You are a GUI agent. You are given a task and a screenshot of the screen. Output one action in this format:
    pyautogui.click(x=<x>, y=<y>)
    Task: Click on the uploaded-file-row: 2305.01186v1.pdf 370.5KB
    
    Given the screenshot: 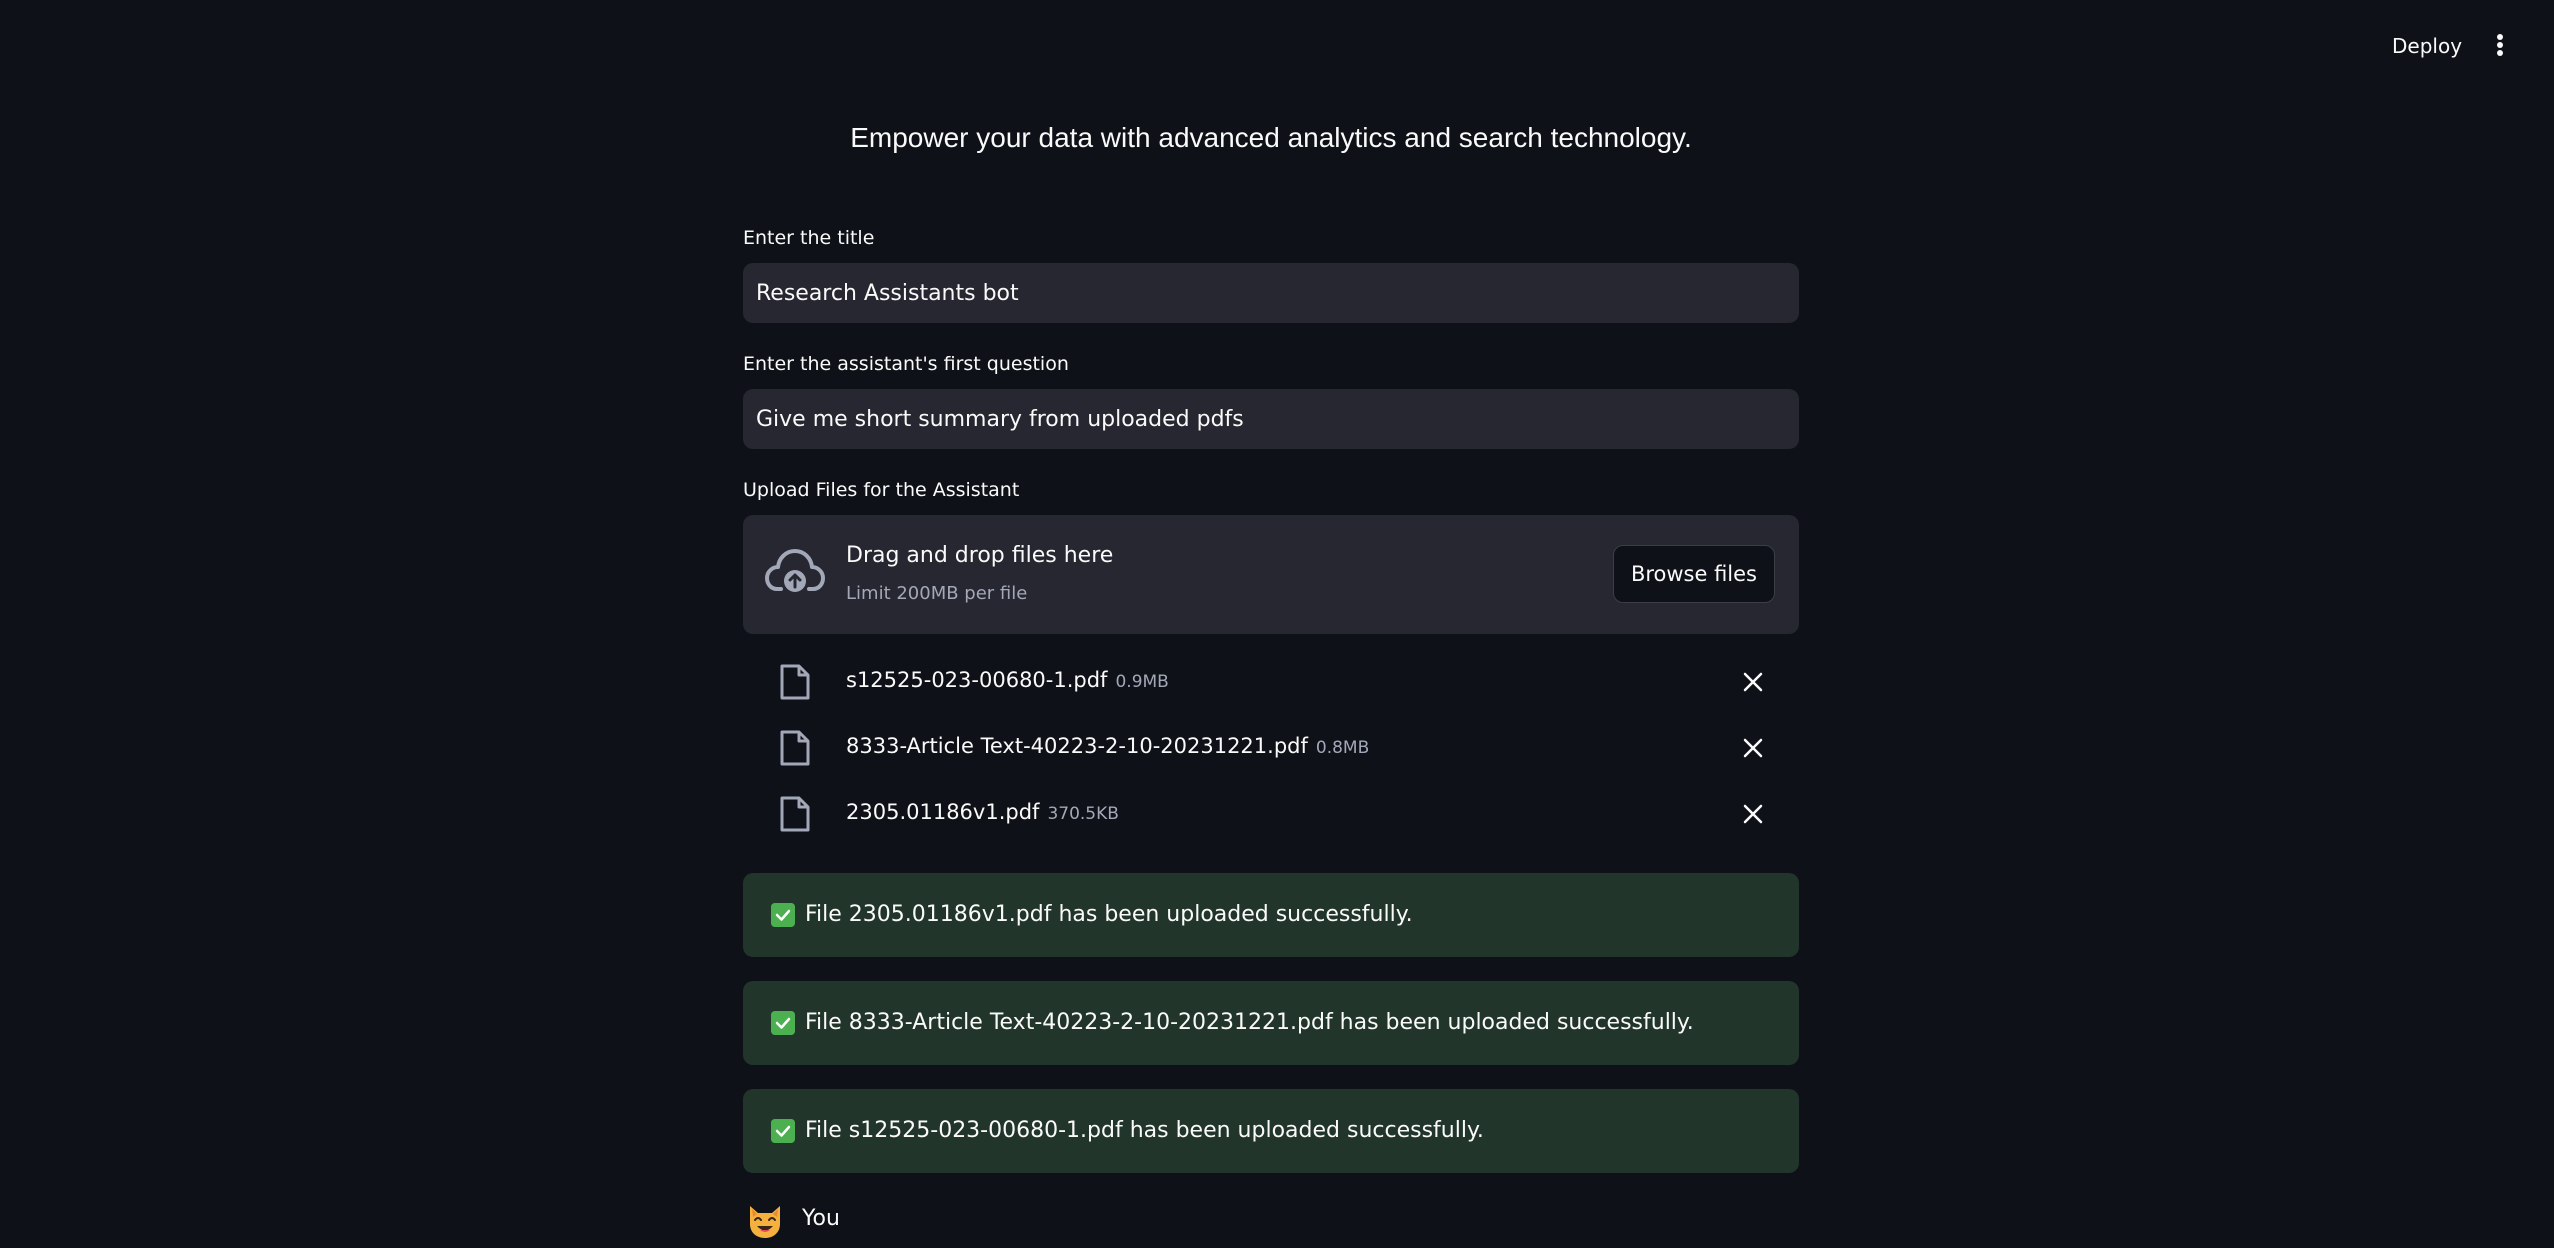 What is the action you would take?
    pyautogui.click(x=1271, y=813)
    